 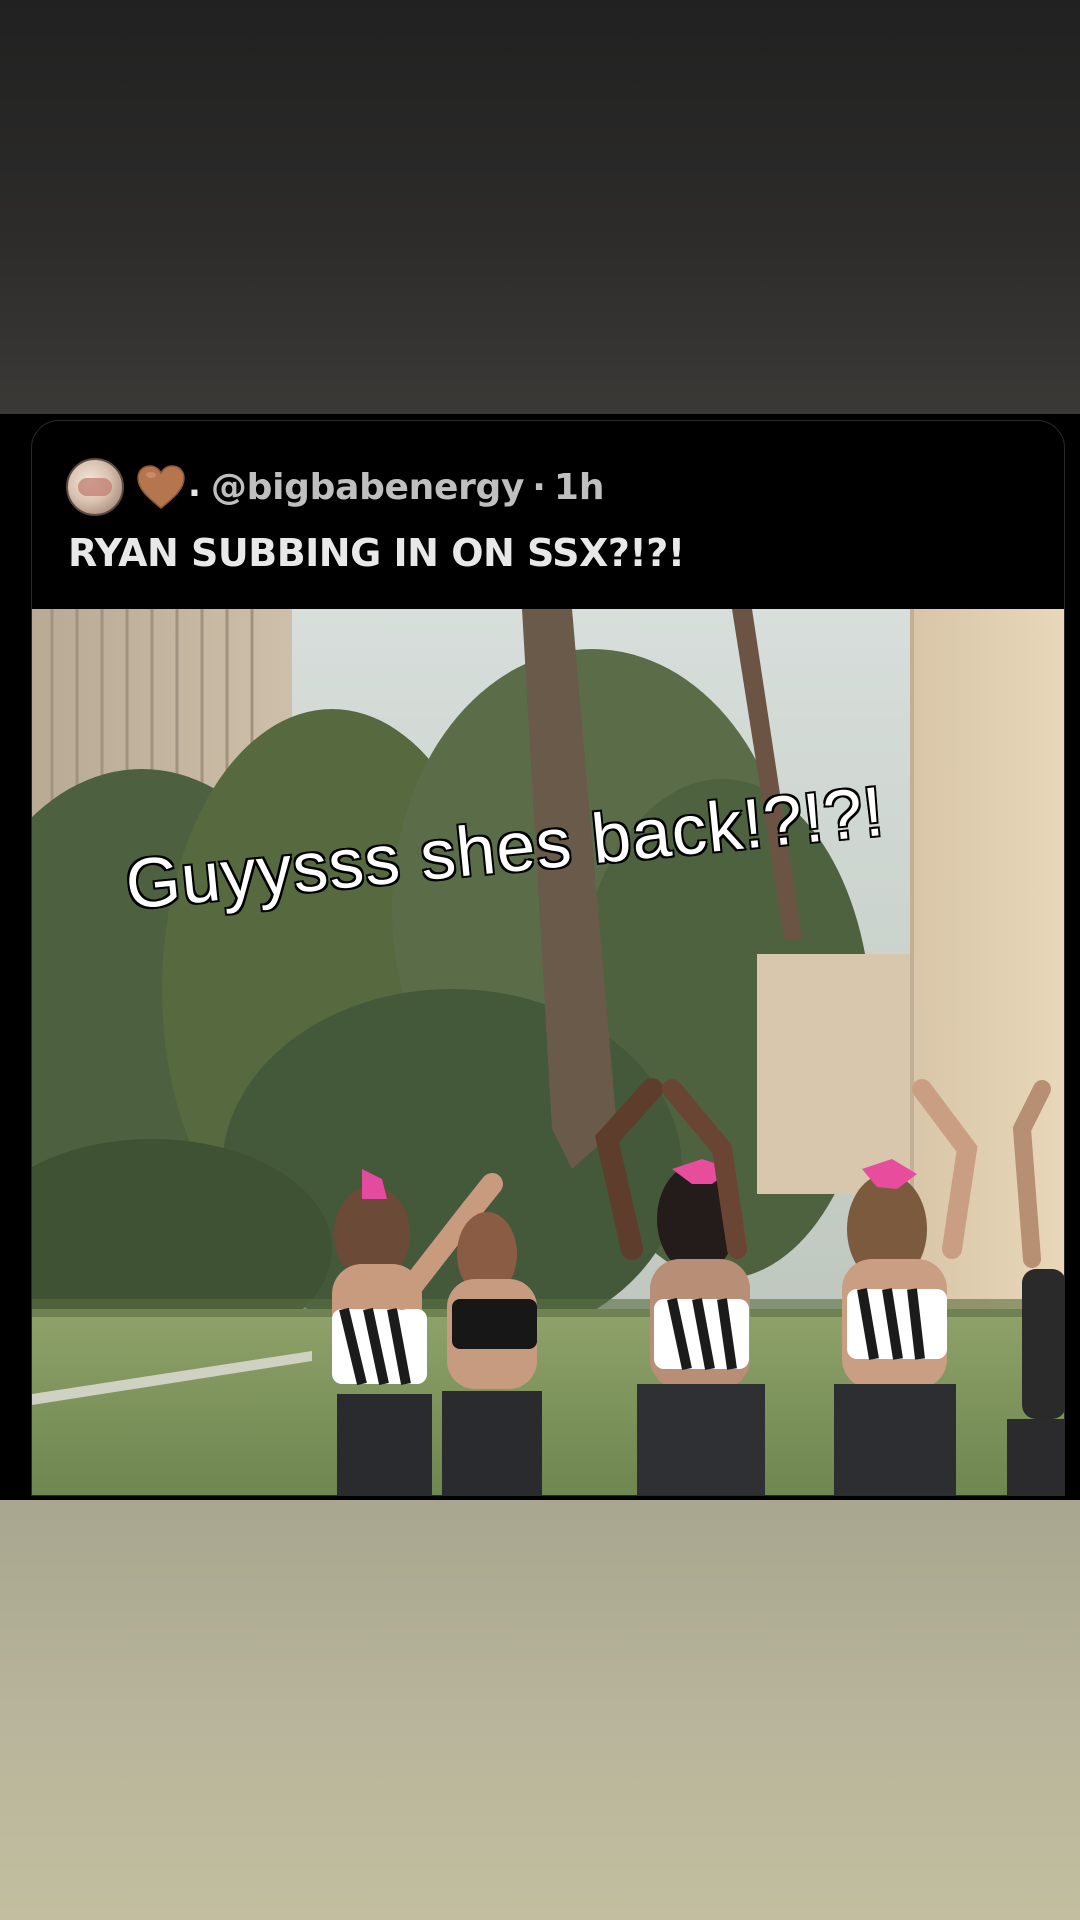 I want to click on author-line: . @bigbabenergy · 1h, so click(x=370, y=487).